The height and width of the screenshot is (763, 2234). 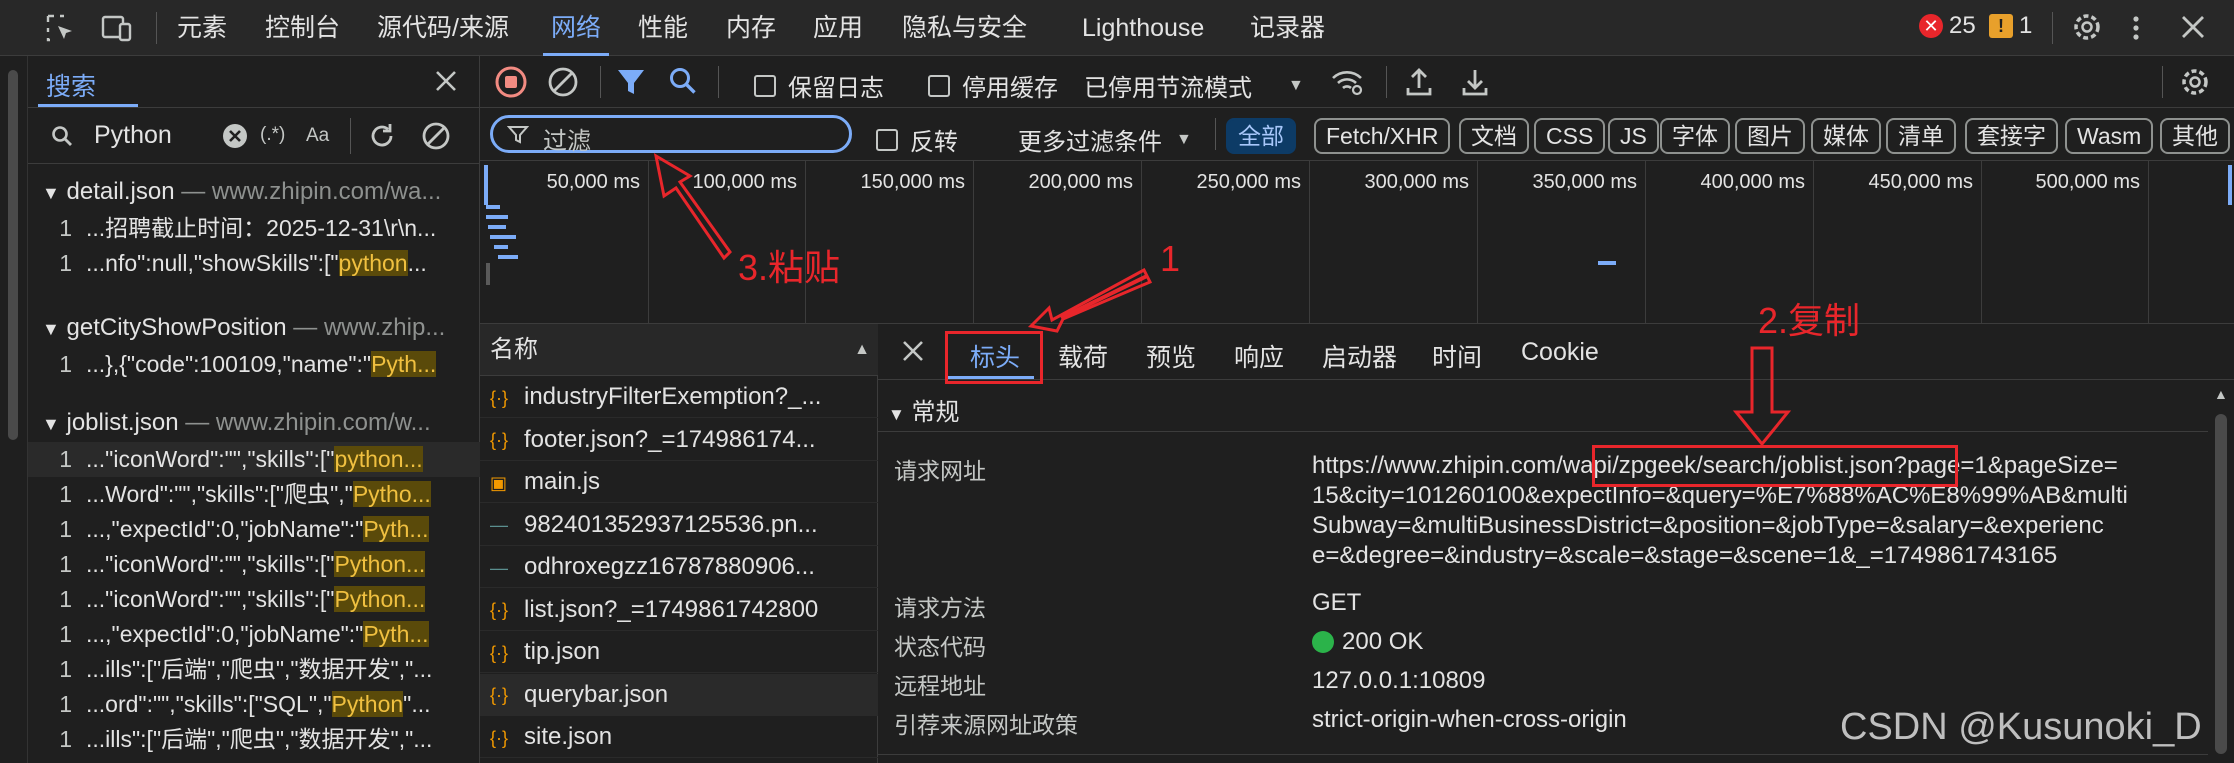 I want to click on annotation-step-1: 1, so click(x=1170, y=258).